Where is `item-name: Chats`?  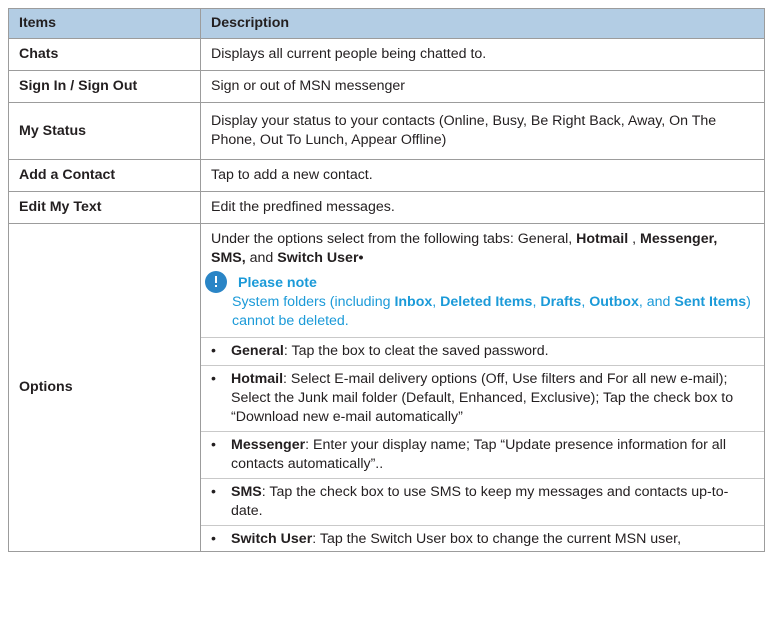 item-name: Chats is located at coordinates (104, 54).